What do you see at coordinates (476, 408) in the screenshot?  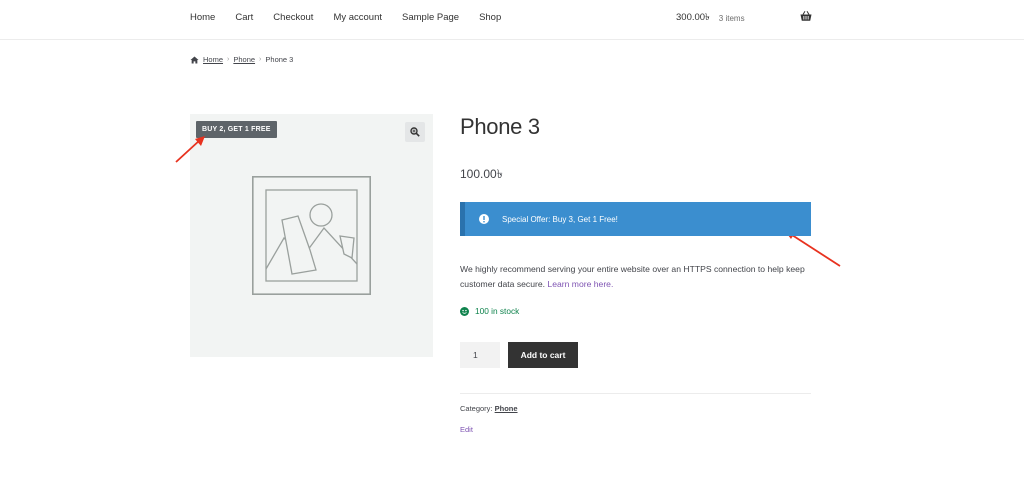 I see `category-label: Category:` at bounding box center [476, 408].